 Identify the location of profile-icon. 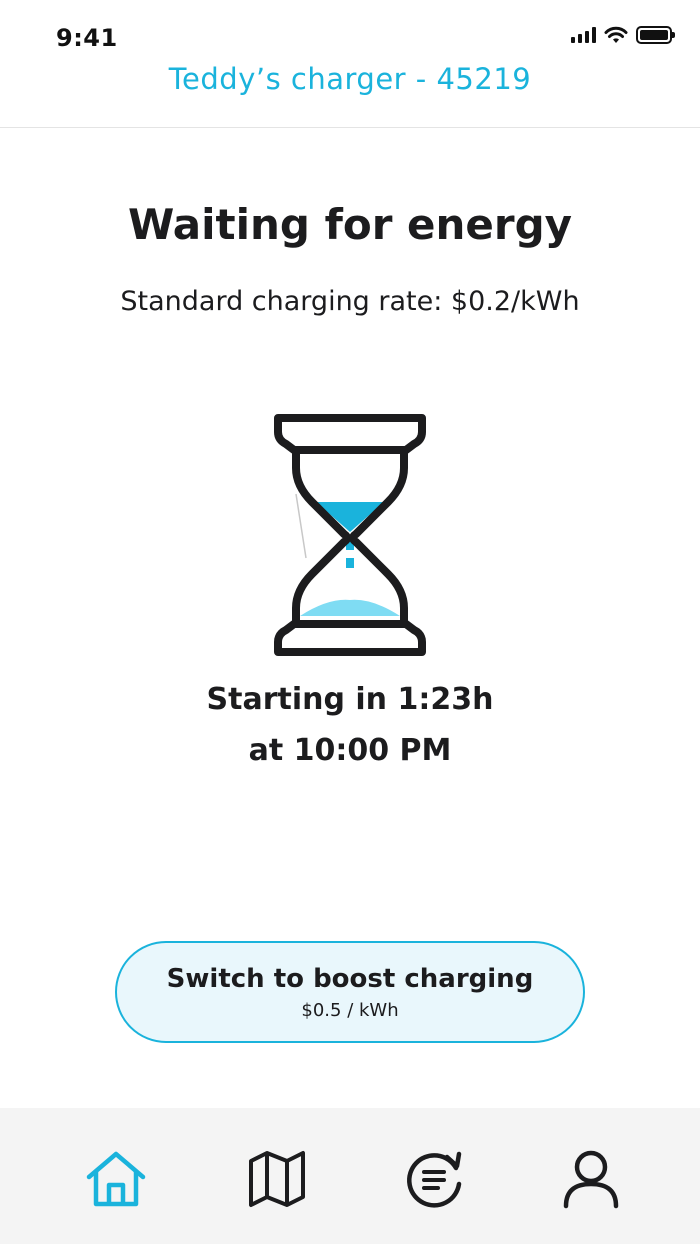
(591, 1179).